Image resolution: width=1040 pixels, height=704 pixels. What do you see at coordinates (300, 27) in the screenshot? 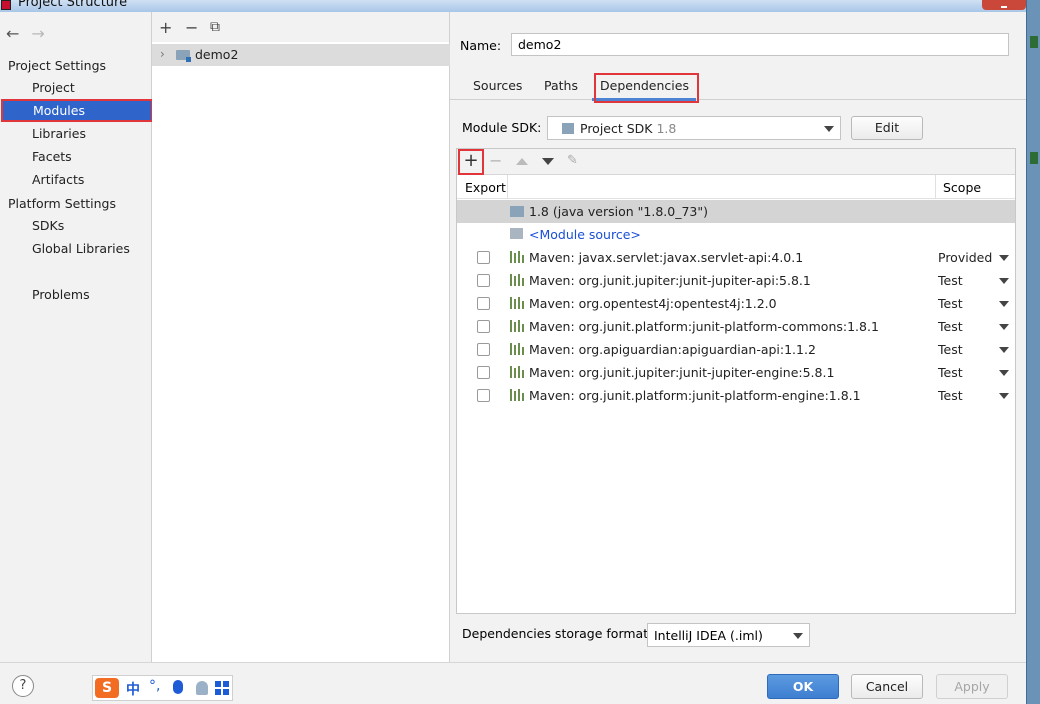
I see `module-tree-toolbar: + − ⧉` at bounding box center [300, 27].